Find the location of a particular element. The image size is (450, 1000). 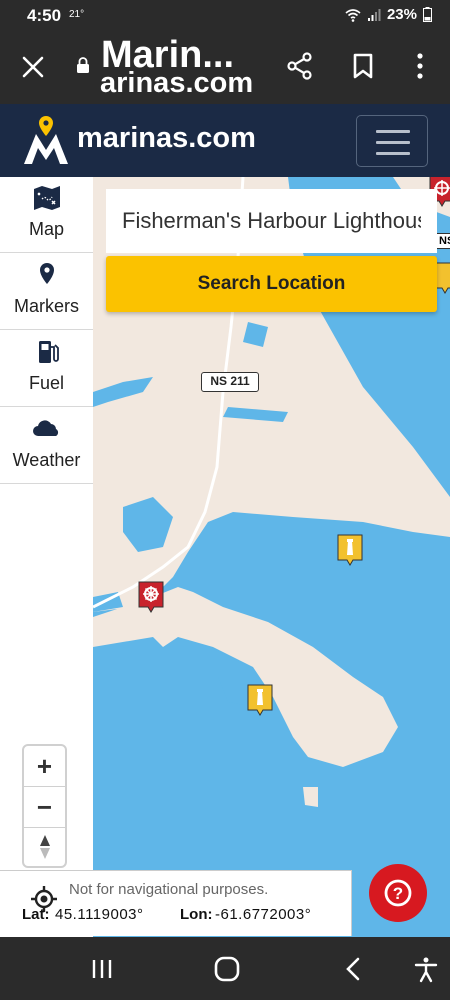

accessibility-icon is located at coordinates (426, 969).